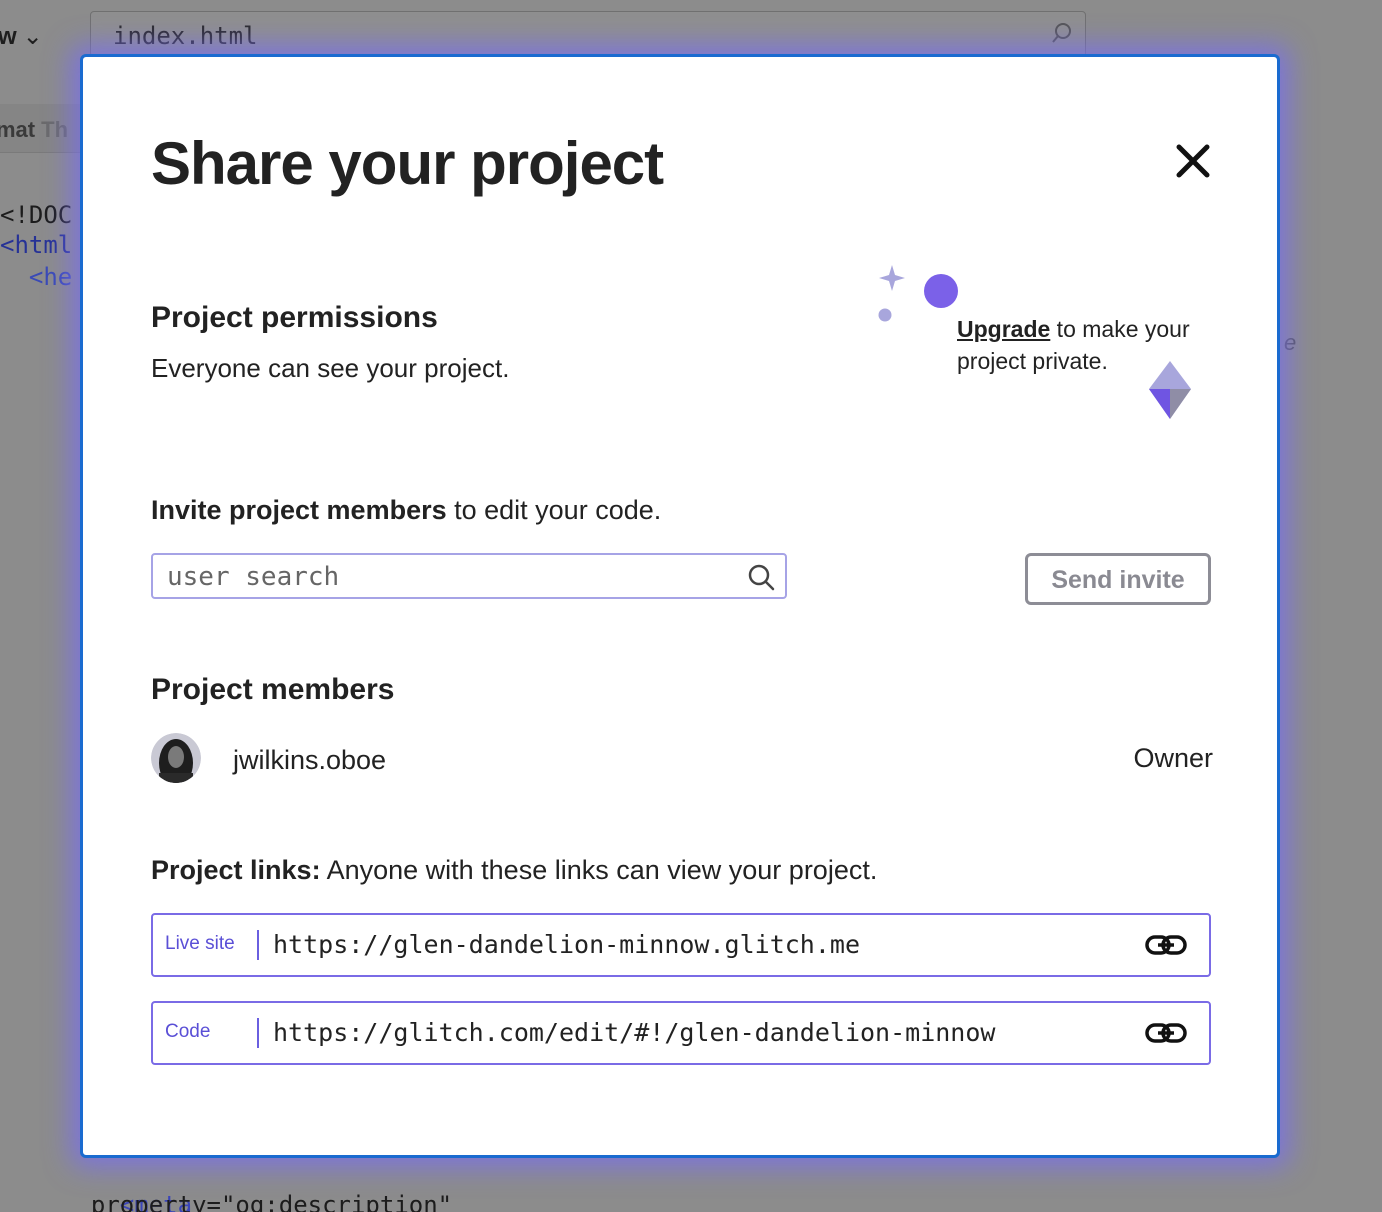  I want to click on avatar, so click(176, 758).